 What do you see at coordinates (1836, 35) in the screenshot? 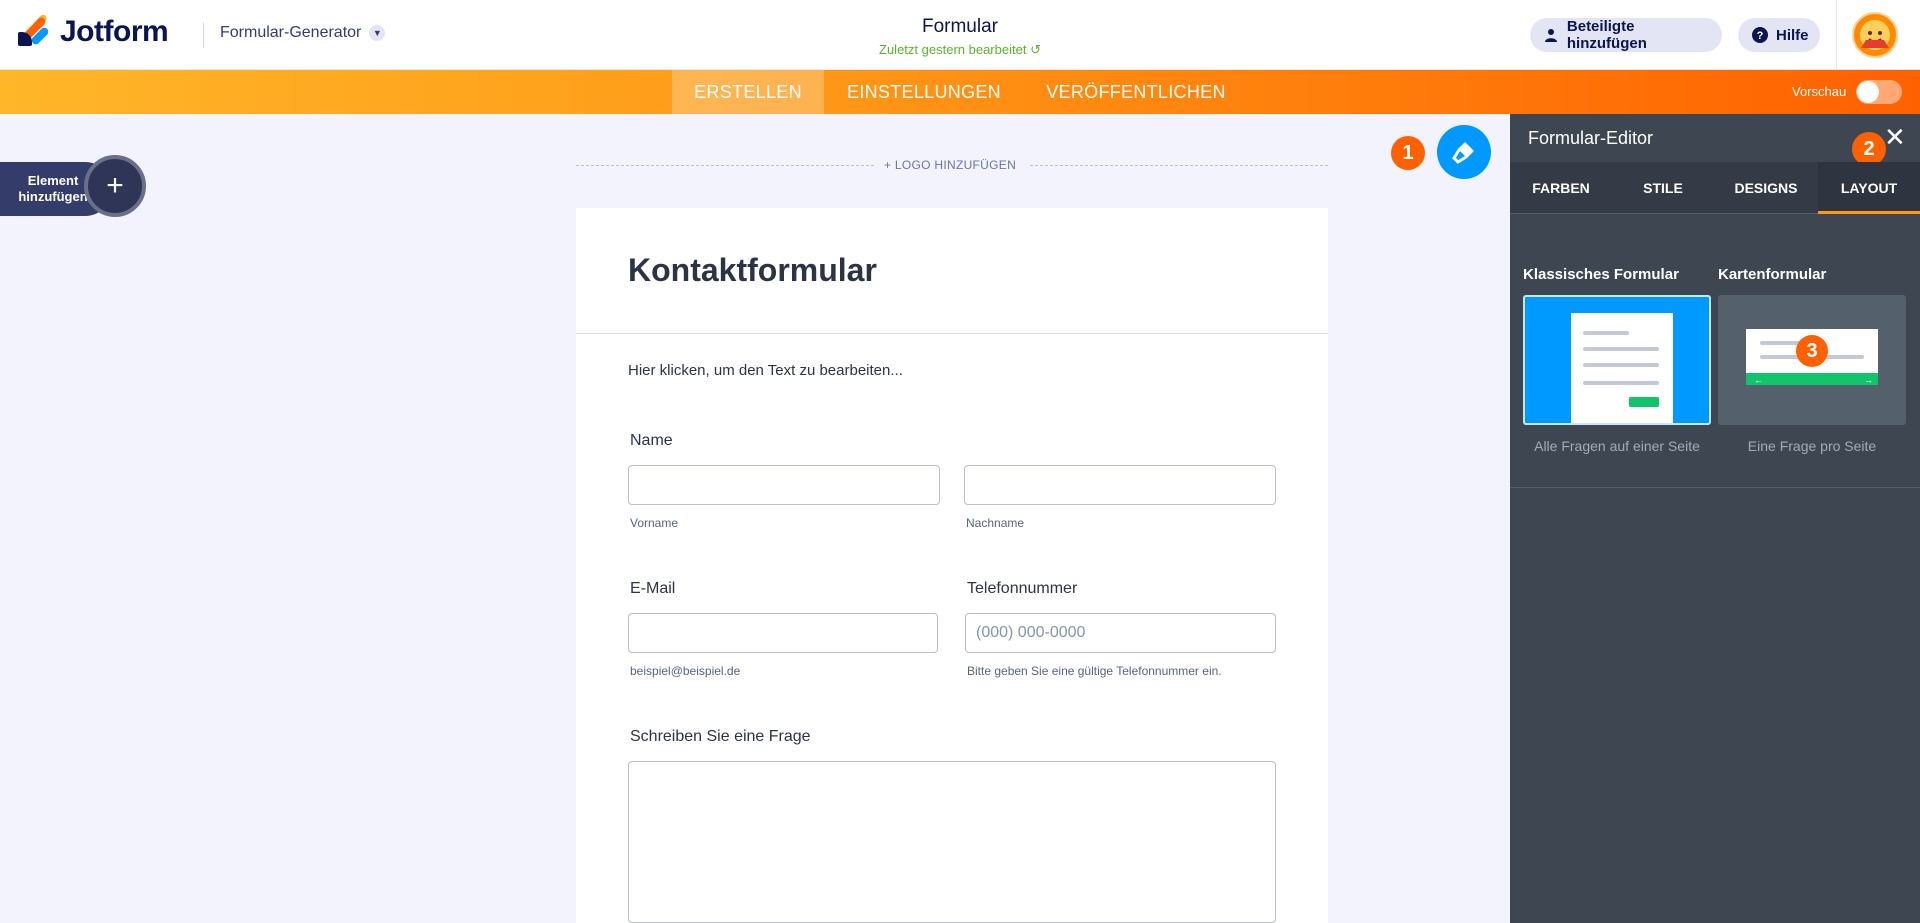
I see `header-divider-right` at bounding box center [1836, 35].